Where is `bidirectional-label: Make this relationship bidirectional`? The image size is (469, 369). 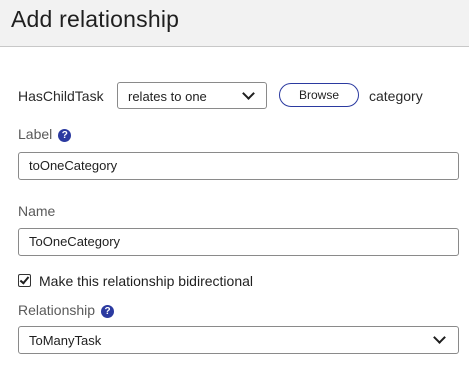 bidirectional-label: Make this relationship bidirectional is located at coordinates (146, 281).